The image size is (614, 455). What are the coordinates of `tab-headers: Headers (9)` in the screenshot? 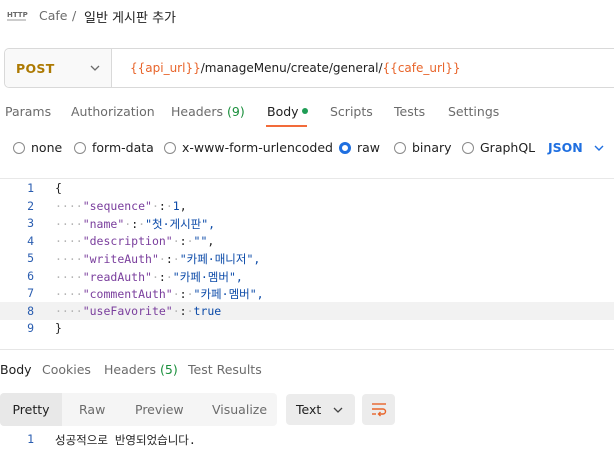 It's located at (208, 111).